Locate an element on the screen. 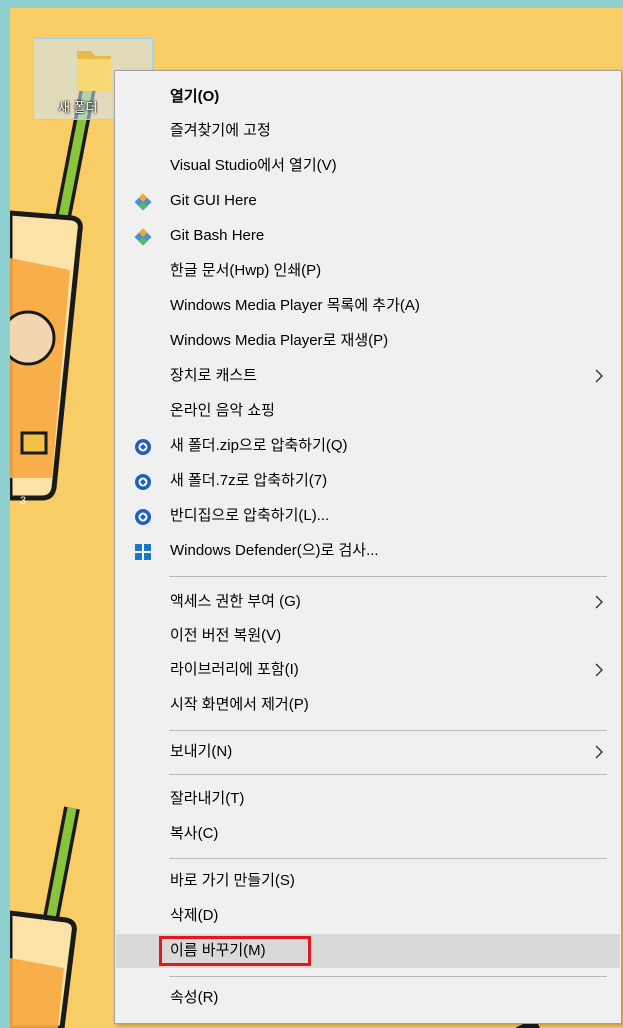 The image size is (623, 1028). menu-item-label: Git GUI Here is located at coordinates (213, 200).